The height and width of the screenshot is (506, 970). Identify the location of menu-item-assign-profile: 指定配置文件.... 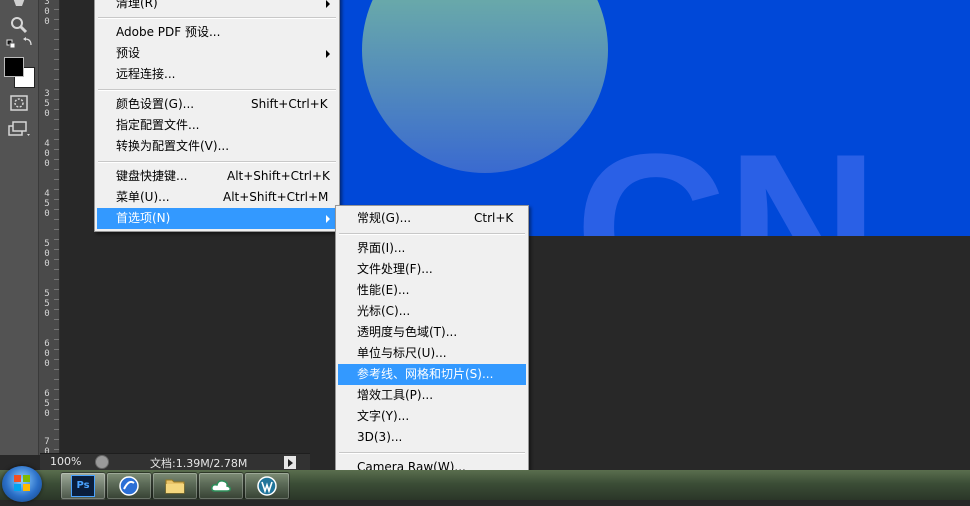
(217, 125).